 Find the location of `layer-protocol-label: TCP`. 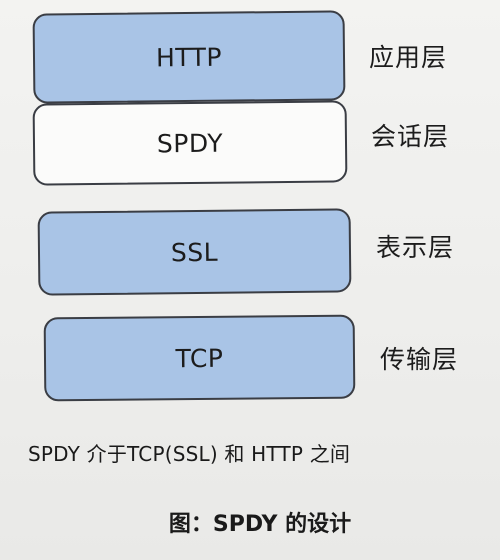

layer-protocol-label: TCP is located at coordinates (199, 358).